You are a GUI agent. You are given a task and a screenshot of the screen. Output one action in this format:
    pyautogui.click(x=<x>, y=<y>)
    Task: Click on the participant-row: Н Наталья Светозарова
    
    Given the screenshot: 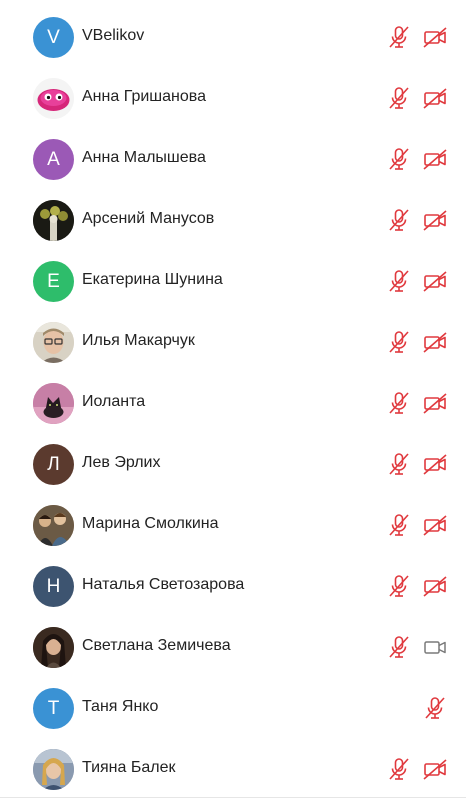 What is the action you would take?
    pyautogui.click(x=233, y=587)
    